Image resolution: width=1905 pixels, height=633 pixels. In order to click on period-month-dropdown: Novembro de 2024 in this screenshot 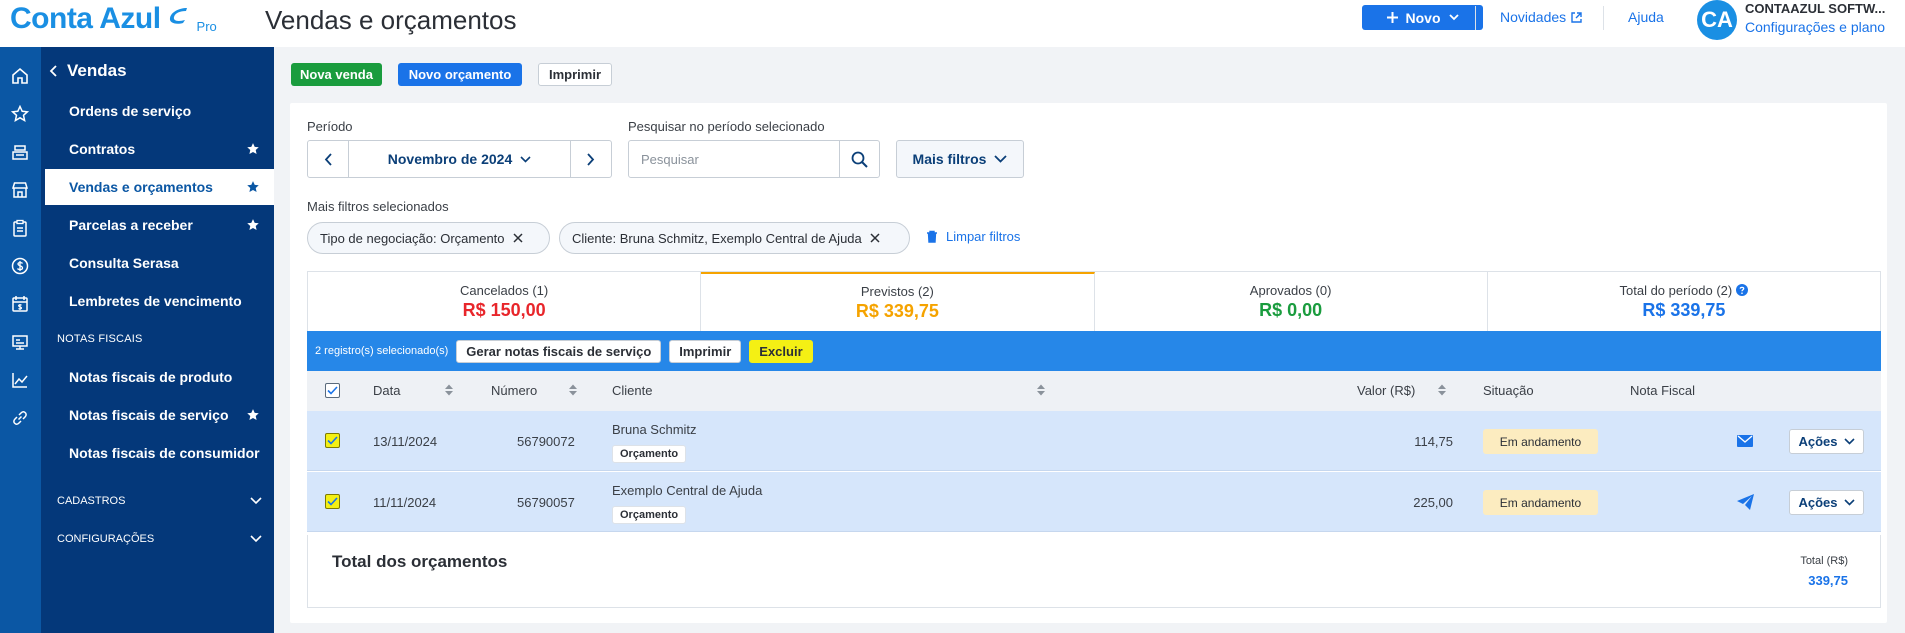, I will do `click(459, 159)`.